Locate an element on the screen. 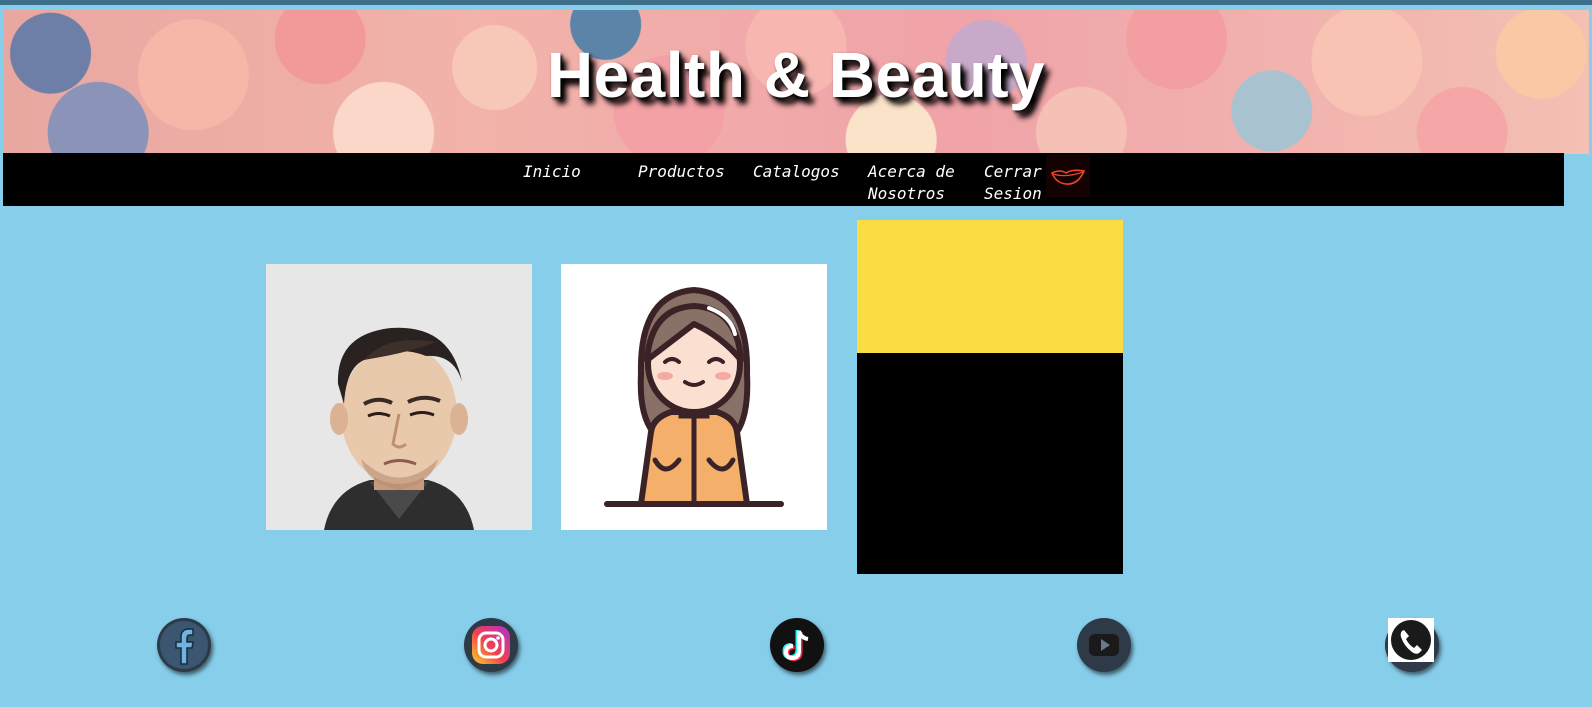  promo-placeholder-image is located at coordinates (990, 397).